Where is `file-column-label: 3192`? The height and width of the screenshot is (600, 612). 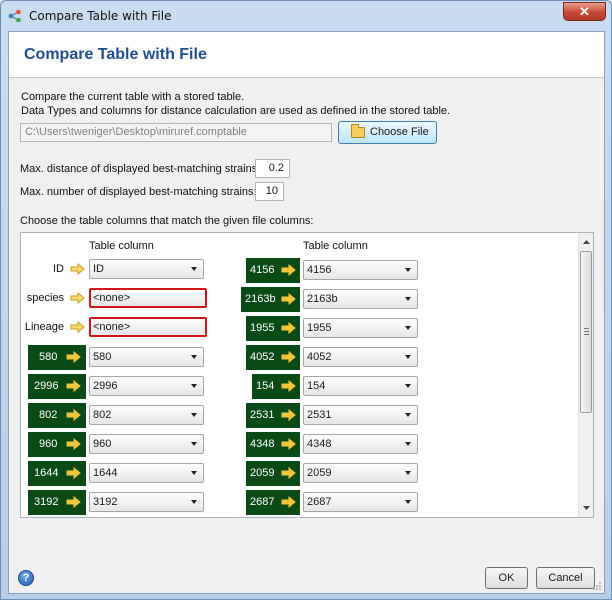 file-column-label: 3192 is located at coordinates (57, 502).